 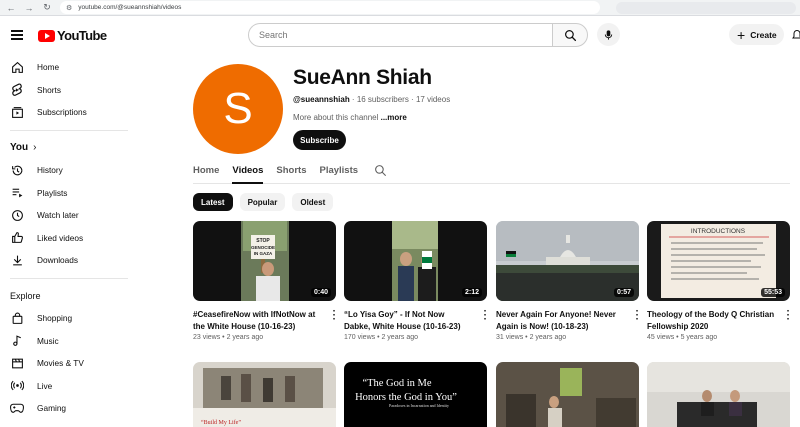 I want to click on lecture-thumbnail-image, so click(x=567, y=394).